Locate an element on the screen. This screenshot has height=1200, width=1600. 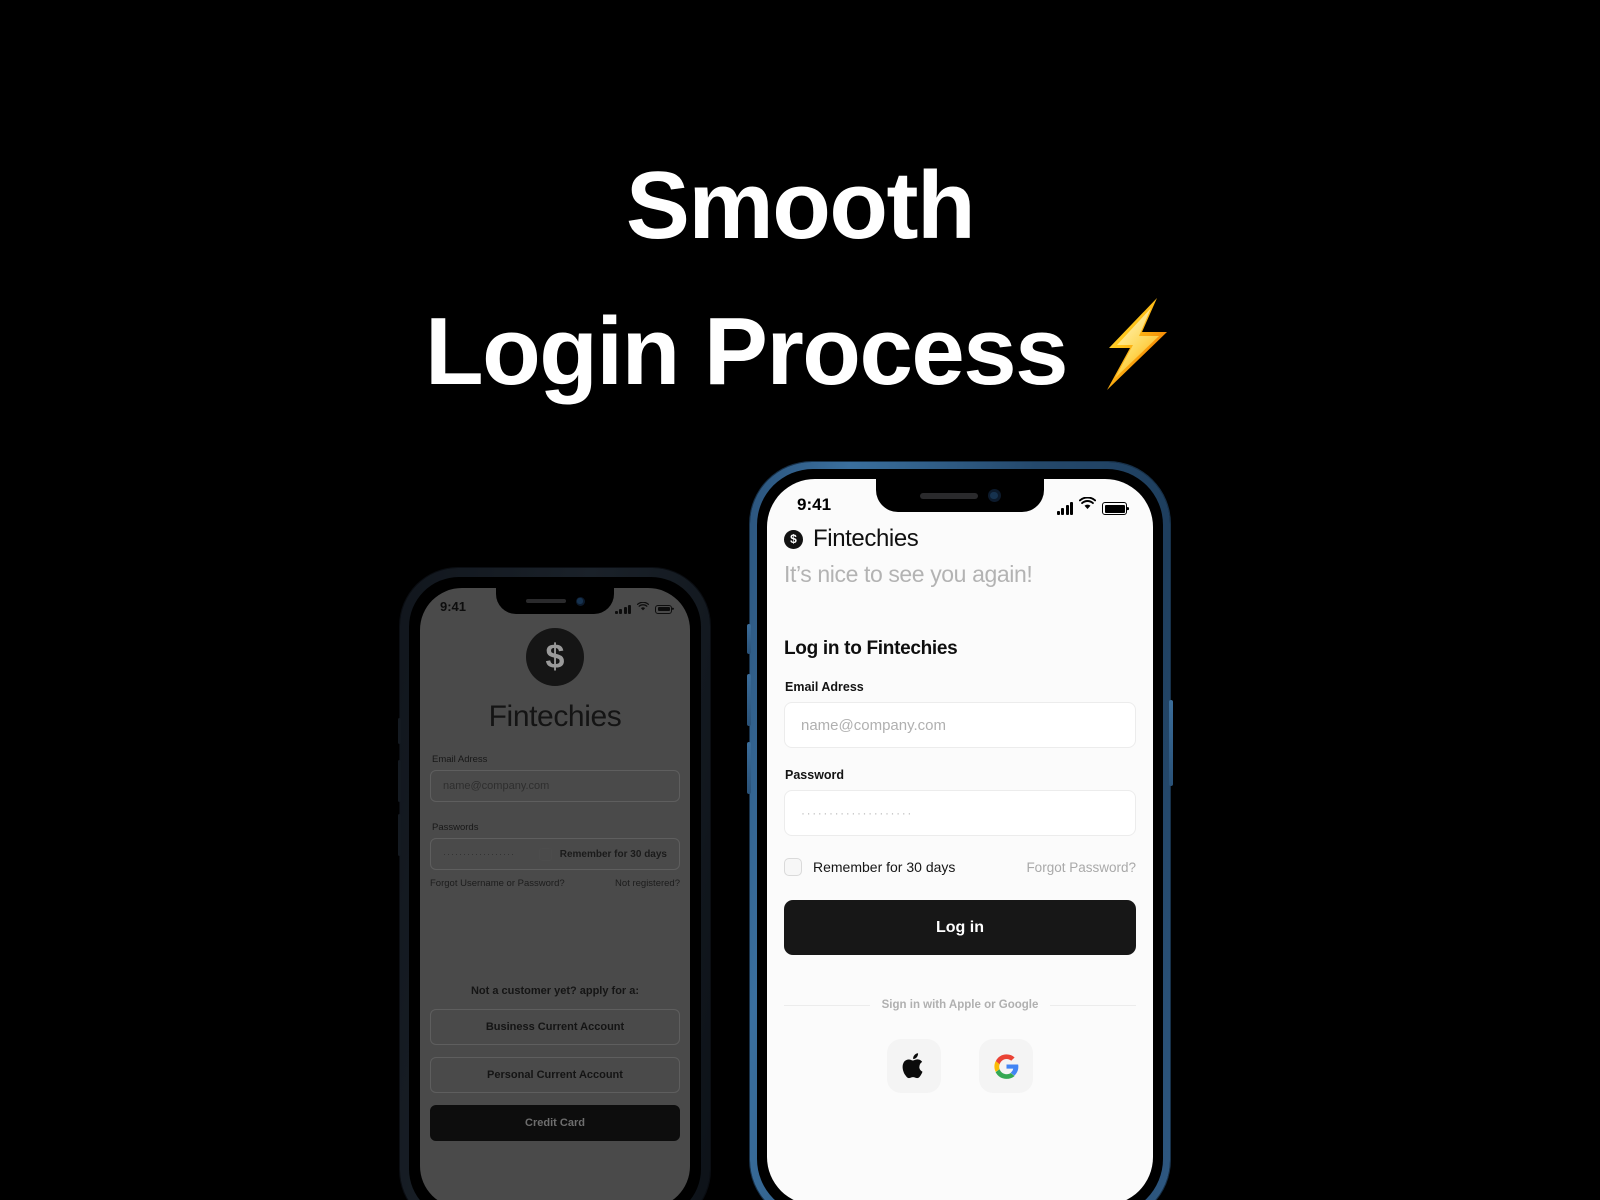
social-divider: Sign in with Apple or Google is located at coordinates (960, 1005).